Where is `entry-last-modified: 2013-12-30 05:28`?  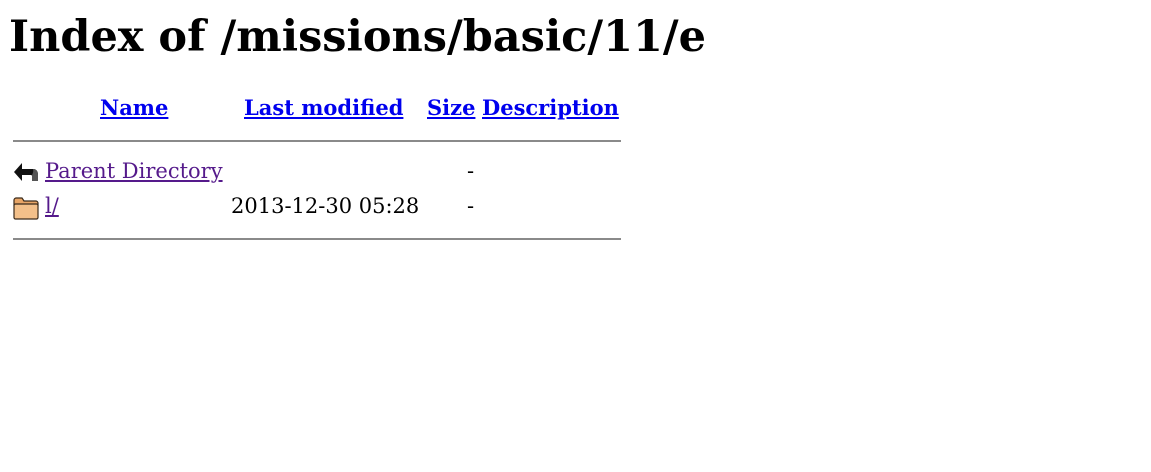 entry-last-modified: 2013-12-30 05:28 is located at coordinates (325, 206).